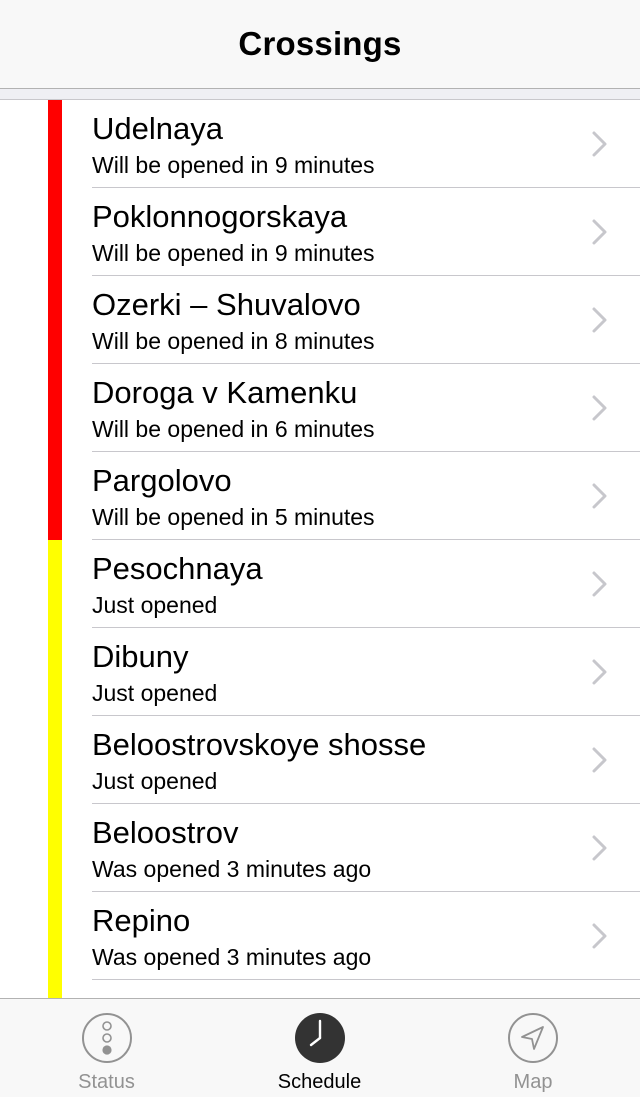  Describe the element at coordinates (233, 341) in the screenshot. I see `crossing-status-text: Will be opened in 8 minutes` at that location.